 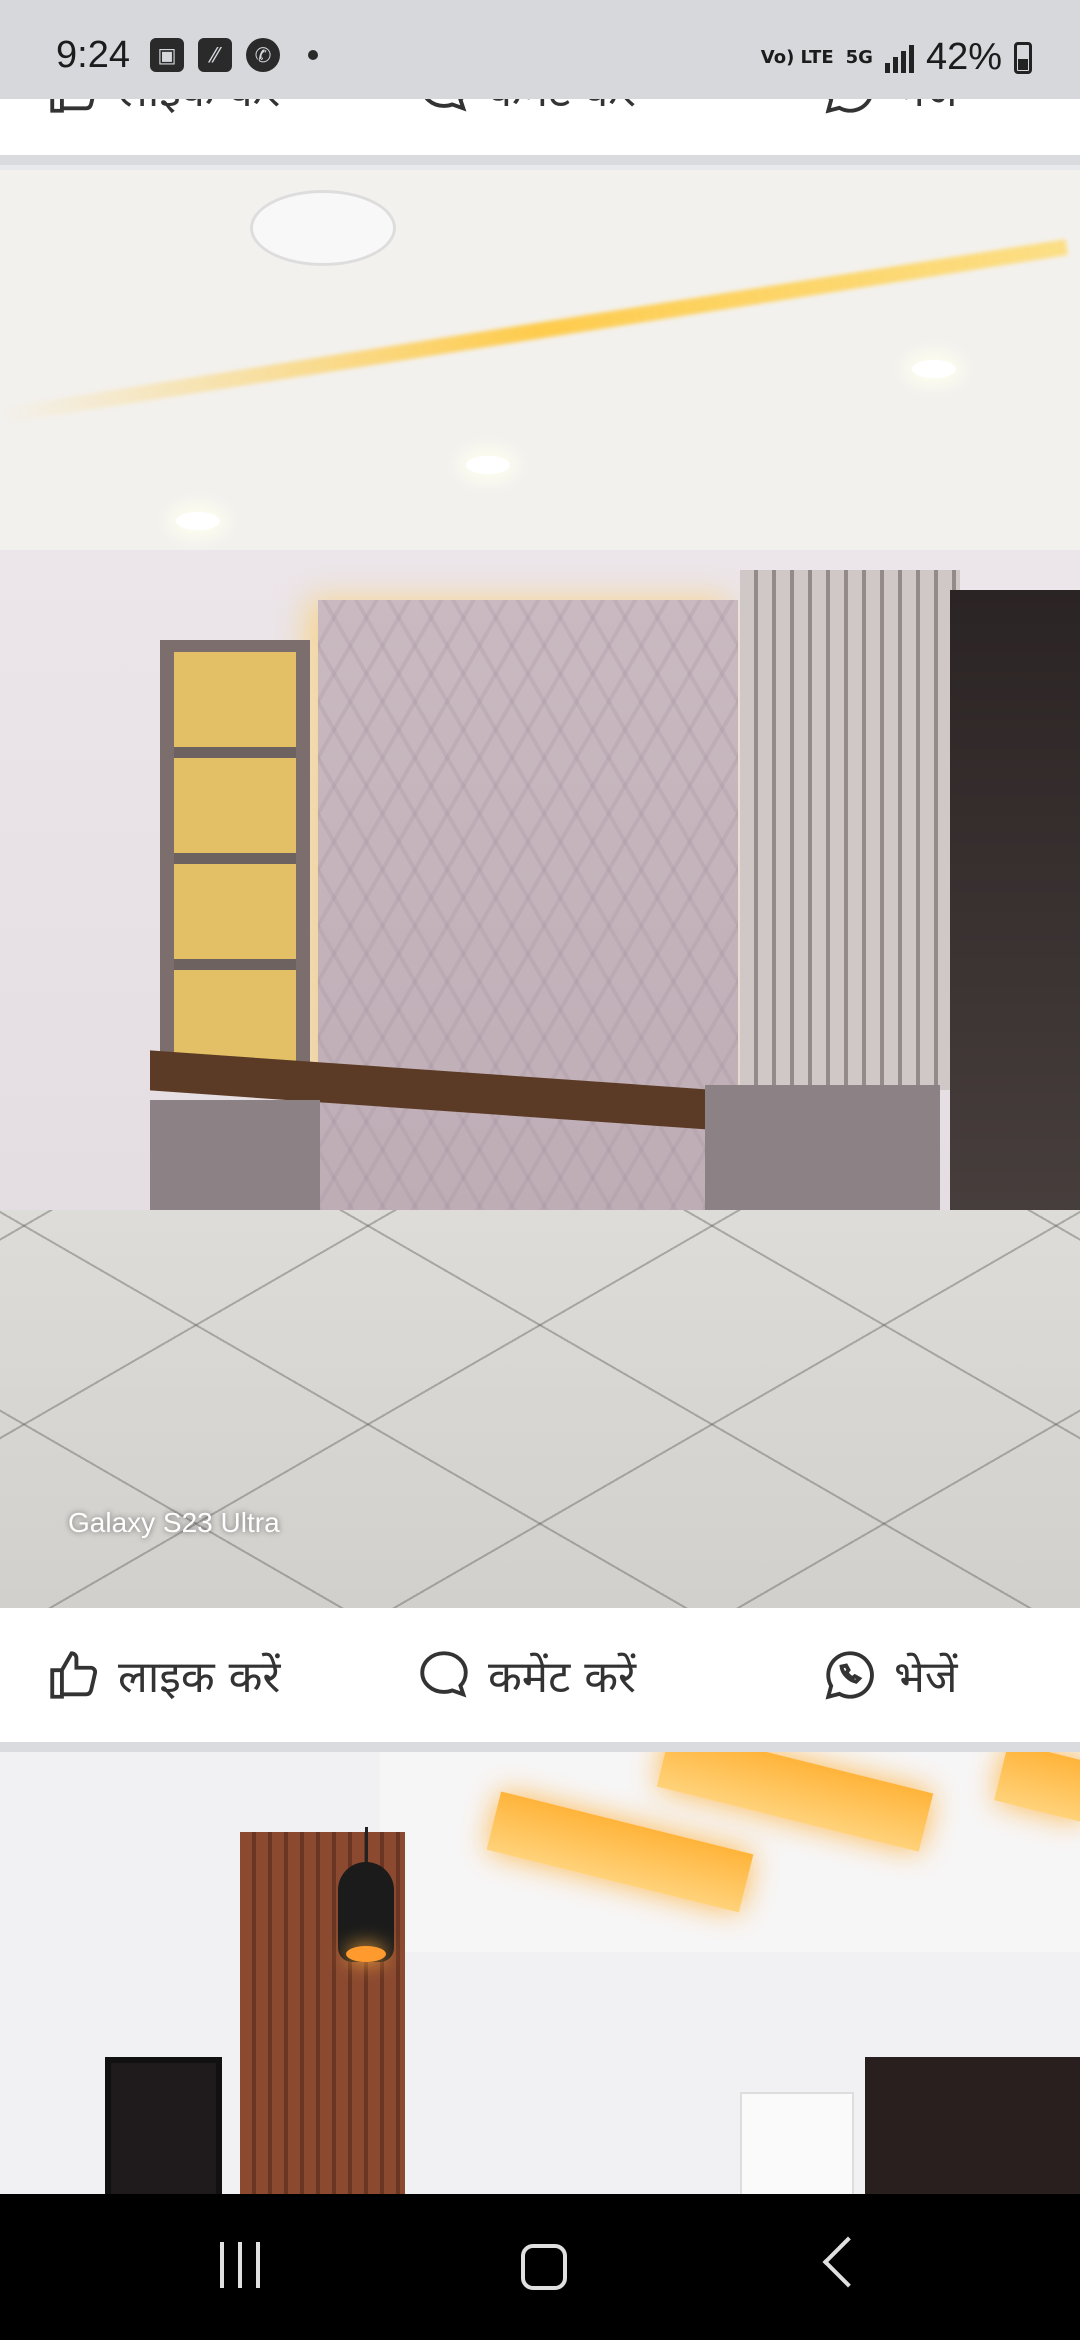 I want to click on slatted-panel, so click(x=850, y=830).